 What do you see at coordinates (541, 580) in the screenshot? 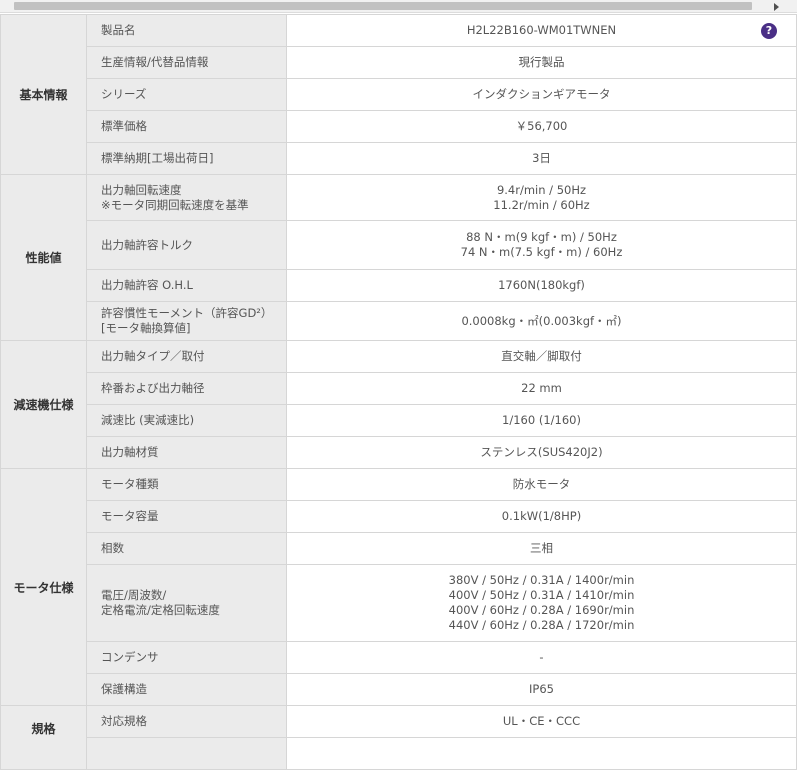
I see `value-line: 380V / 50Hz / 0.31A / 1400r/min` at bounding box center [541, 580].